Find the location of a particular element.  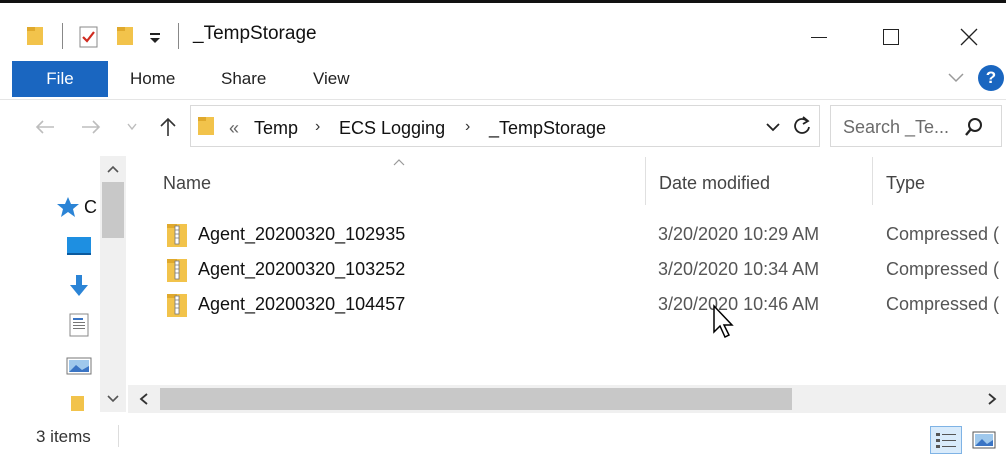

file-name: Agent_20200320_102935 is located at coordinates (302, 234).